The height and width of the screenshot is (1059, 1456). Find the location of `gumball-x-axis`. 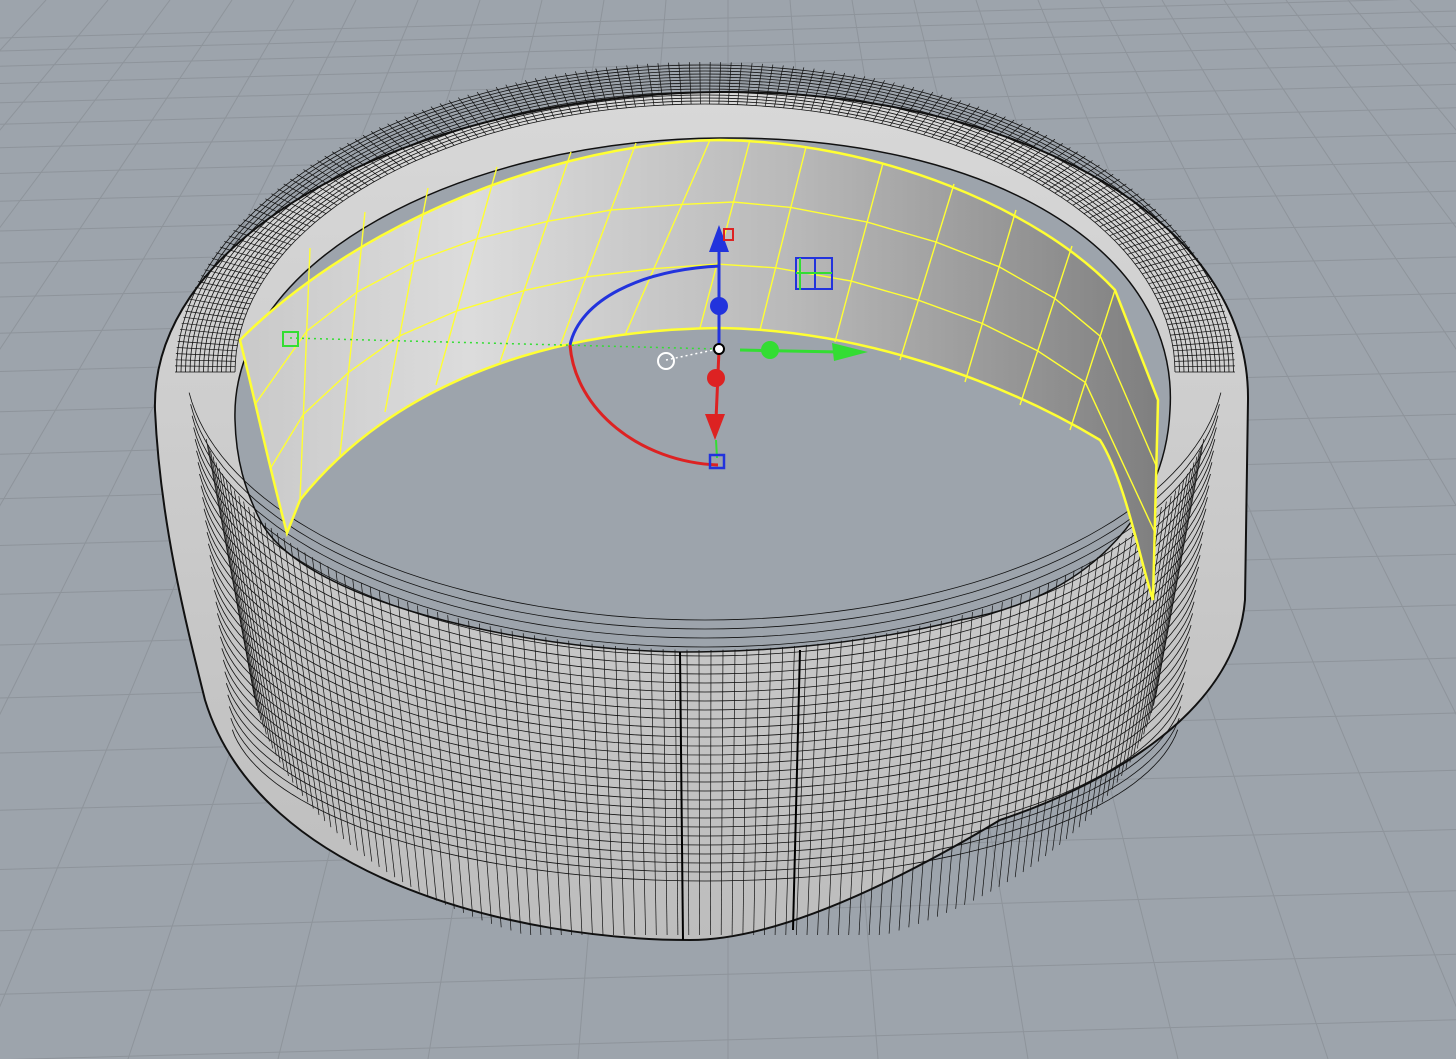

gumball-x-axis is located at coordinates (790, 351).